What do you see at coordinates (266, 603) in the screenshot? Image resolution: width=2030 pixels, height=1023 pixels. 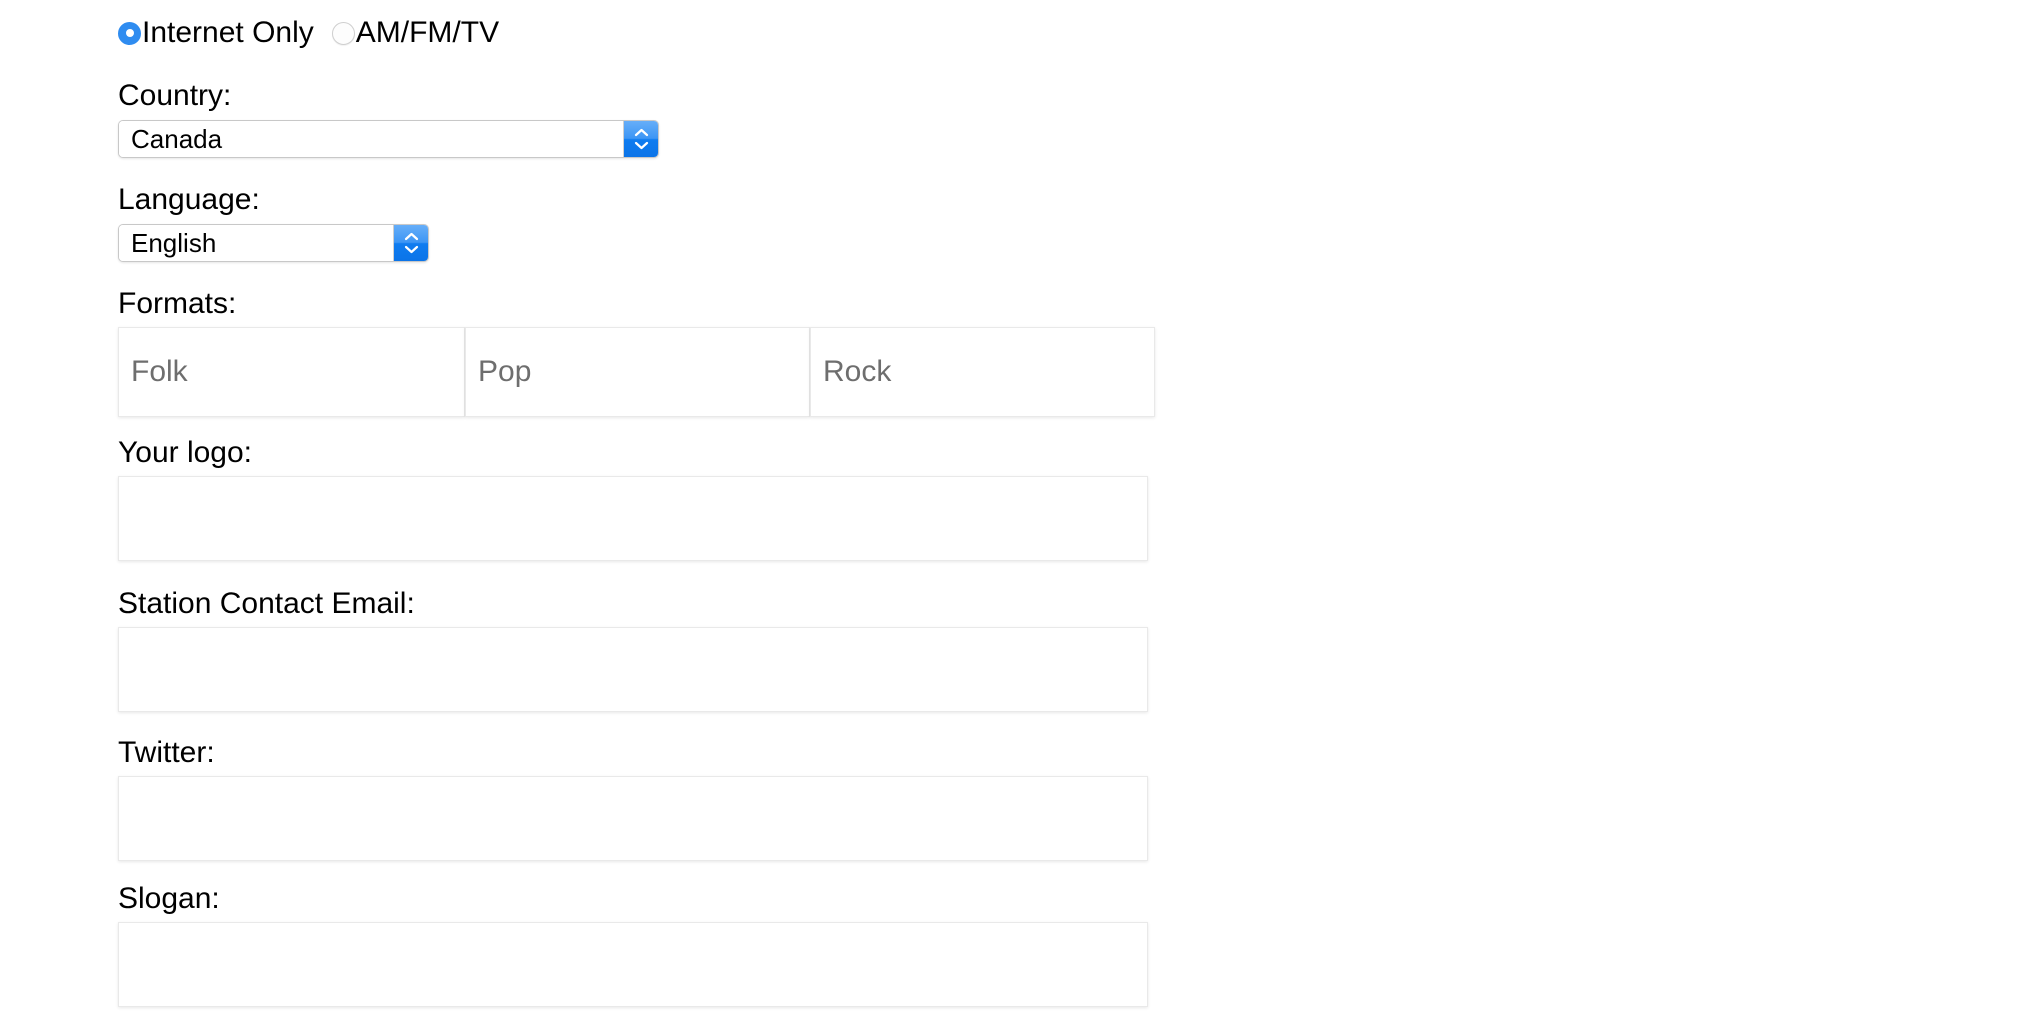 I see `contact-email-label: Station Contact Email:` at bounding box center [266, 603].